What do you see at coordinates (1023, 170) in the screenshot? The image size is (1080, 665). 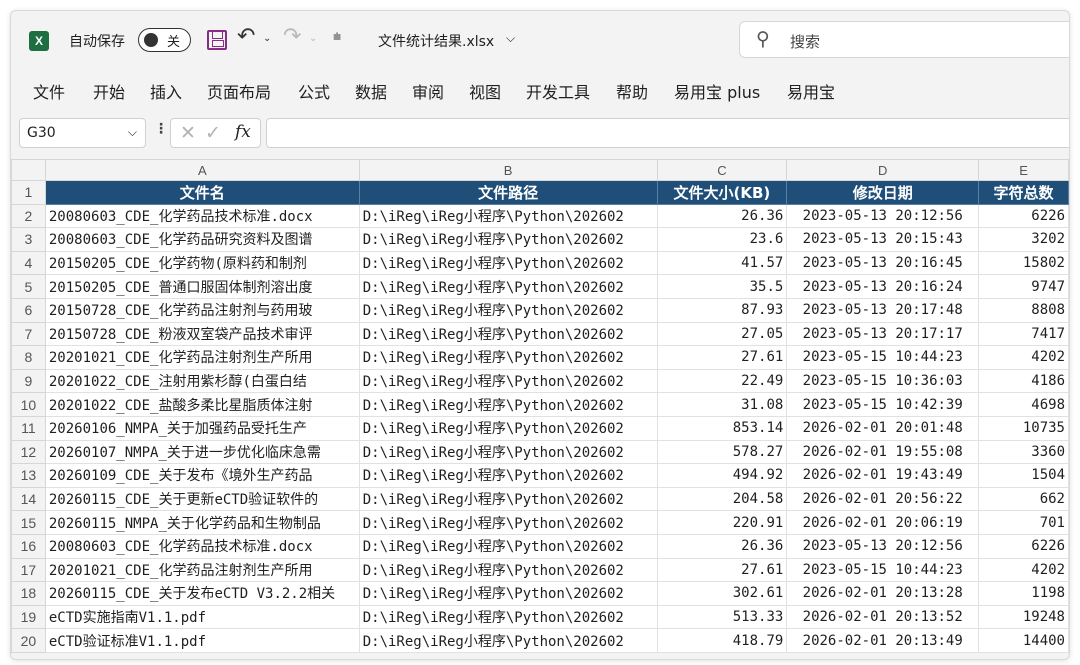 I see `column-header-e: E` at bounding box center [1023, 170].